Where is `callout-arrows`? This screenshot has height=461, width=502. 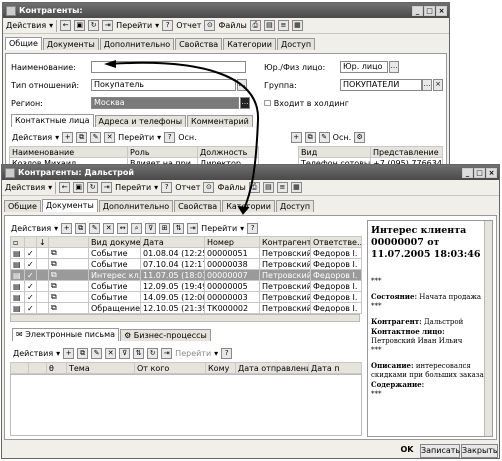 callout-arrows is located at coordinates (182, 137).